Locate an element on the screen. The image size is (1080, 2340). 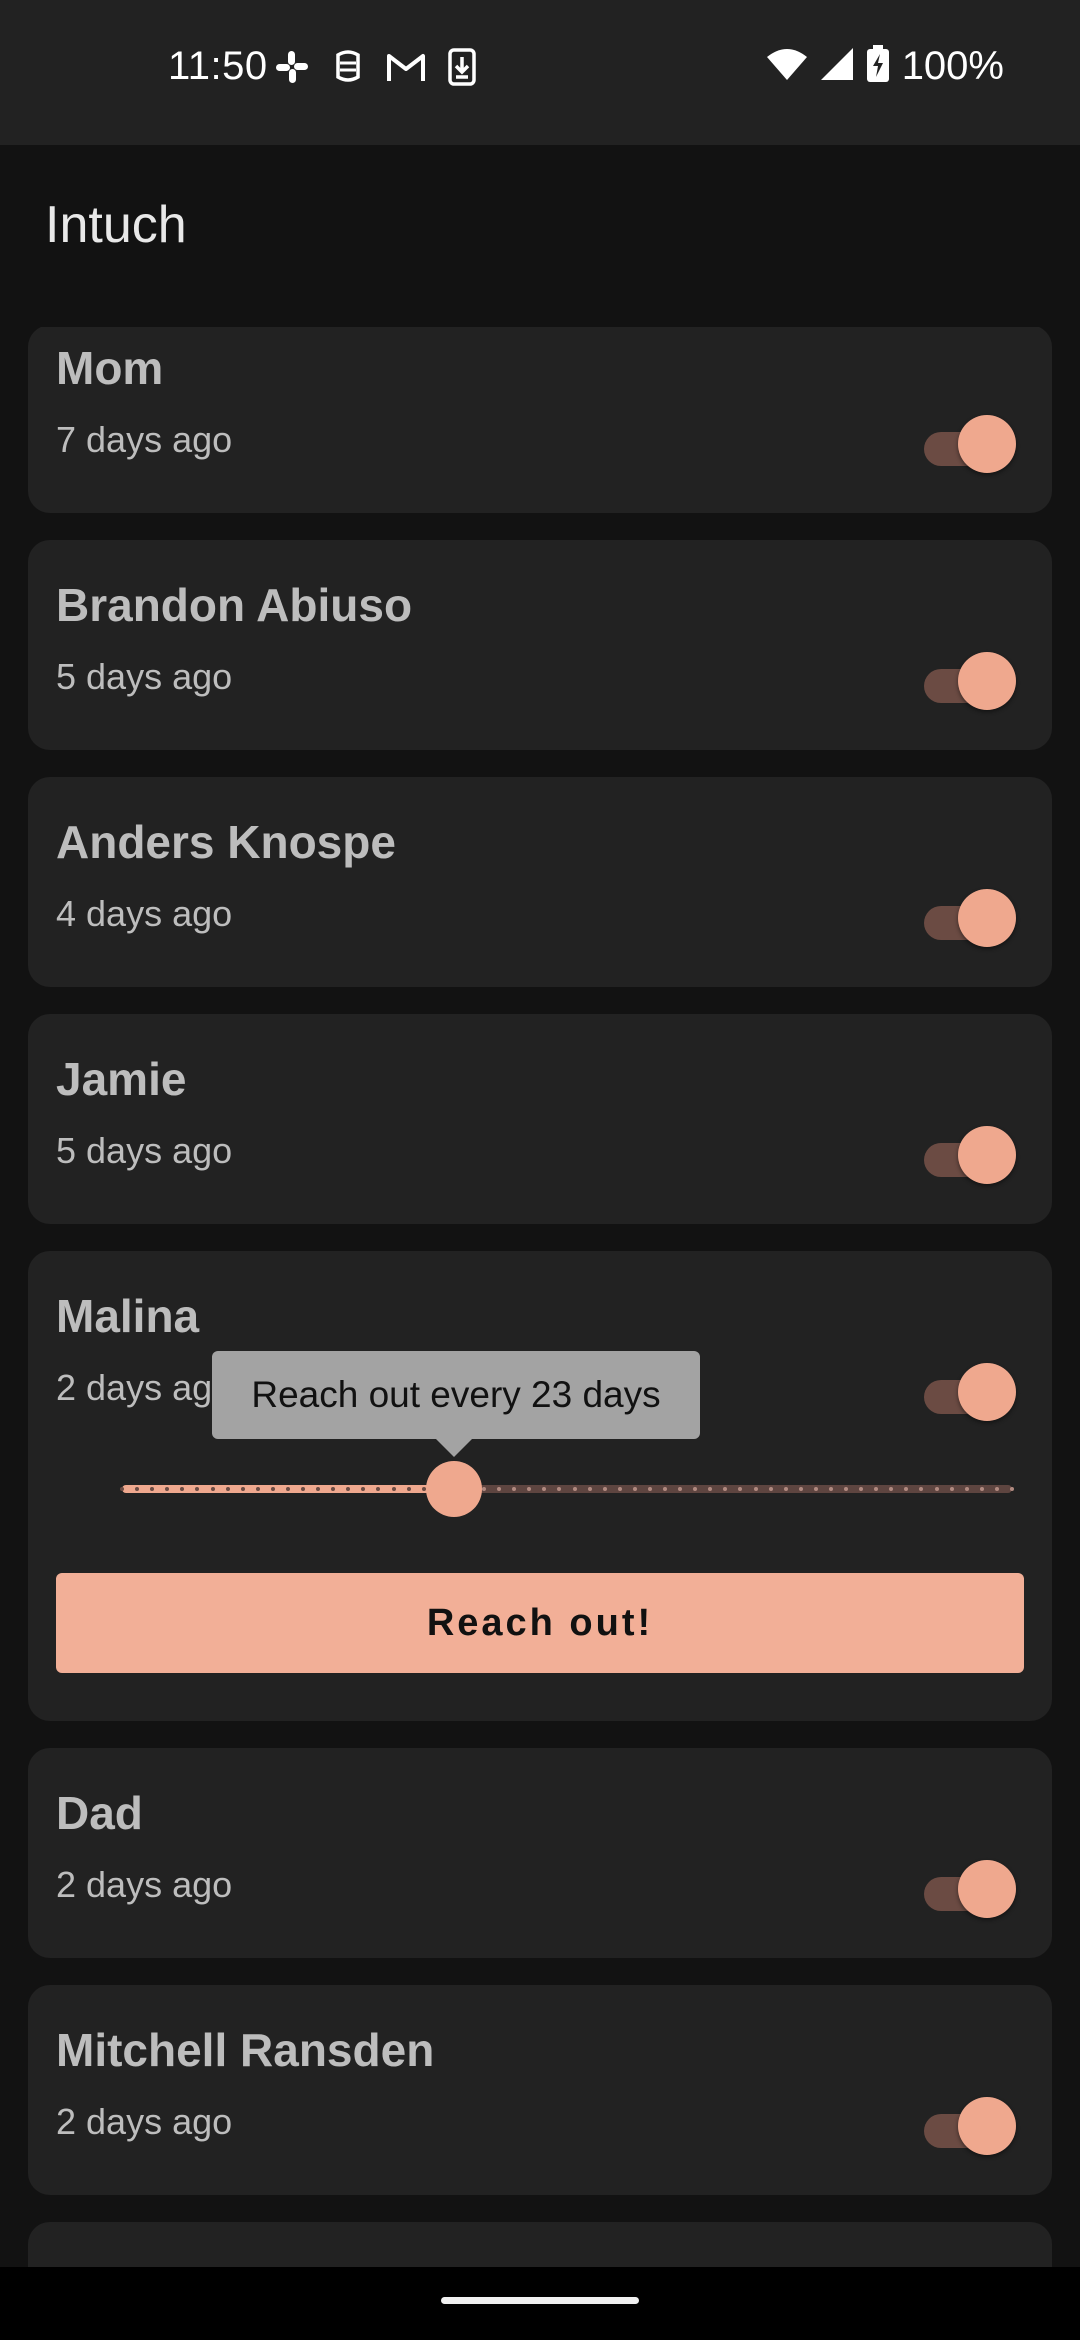
battery-percent: 100% is located at coordinates (952, 66).